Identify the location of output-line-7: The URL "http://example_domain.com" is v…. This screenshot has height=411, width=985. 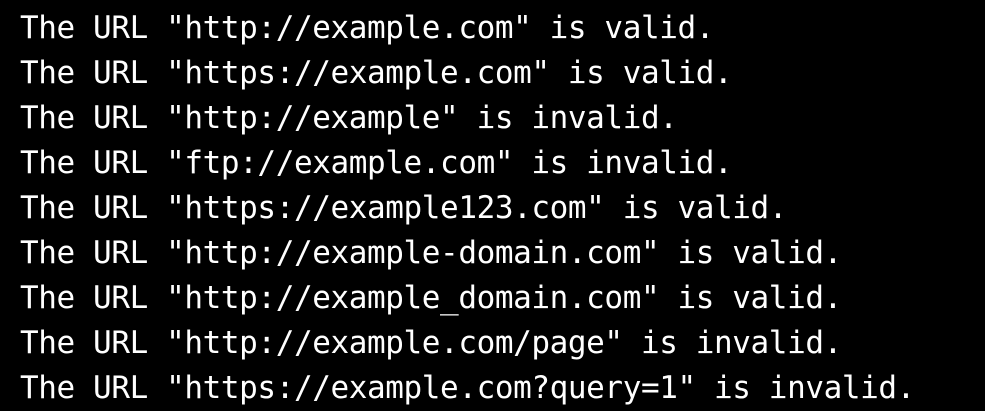
(431, 298).